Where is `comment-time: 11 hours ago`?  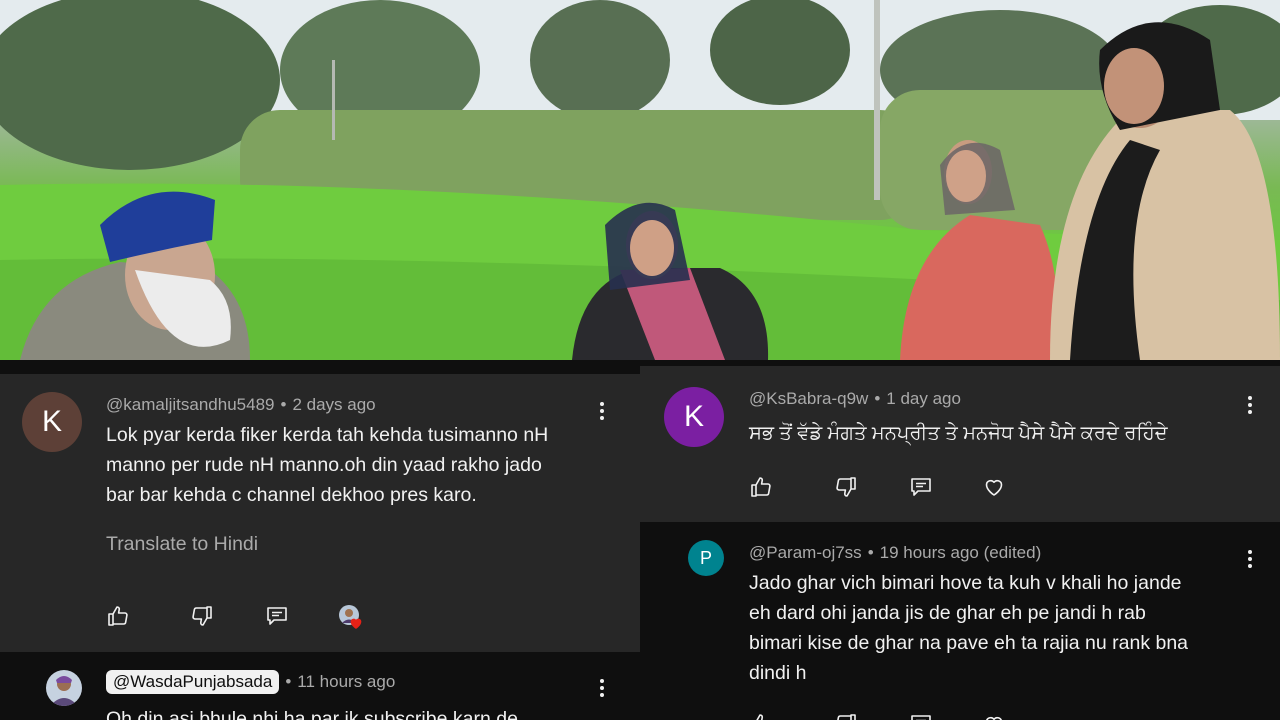 comment-time: 11 hours ago is located at coordinates (346, 681).